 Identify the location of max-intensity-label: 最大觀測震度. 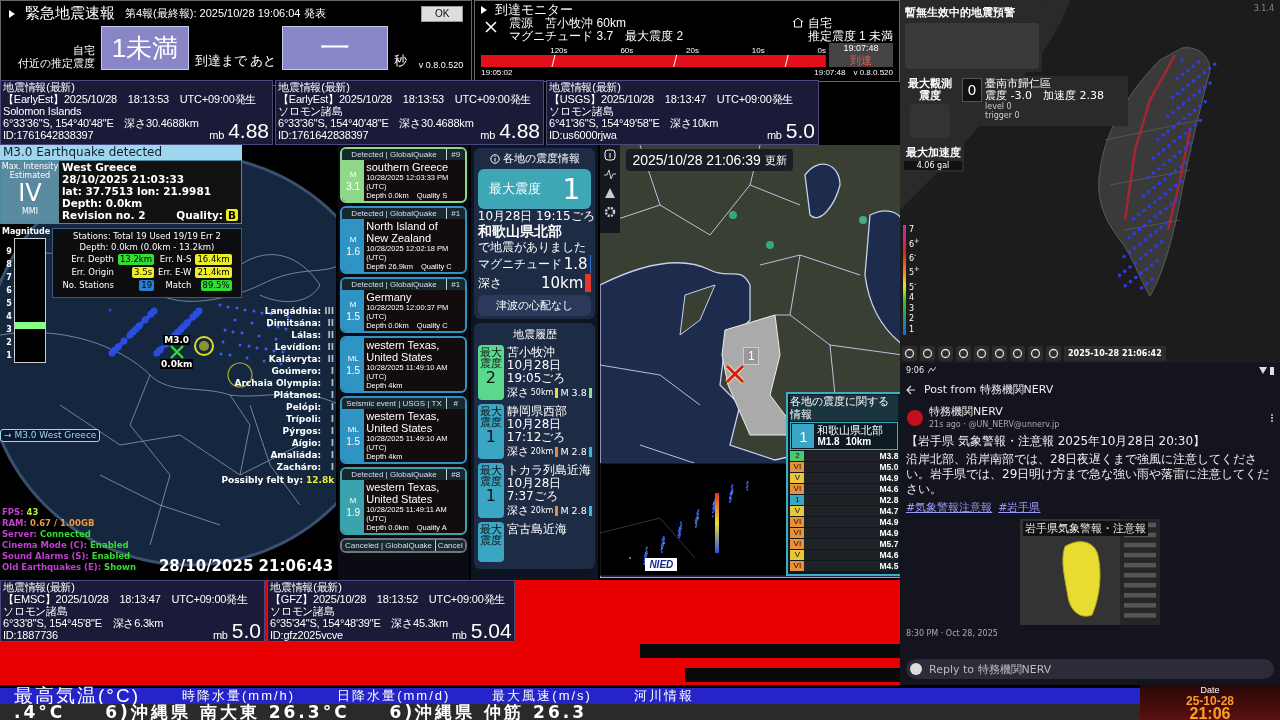
(930, 90).